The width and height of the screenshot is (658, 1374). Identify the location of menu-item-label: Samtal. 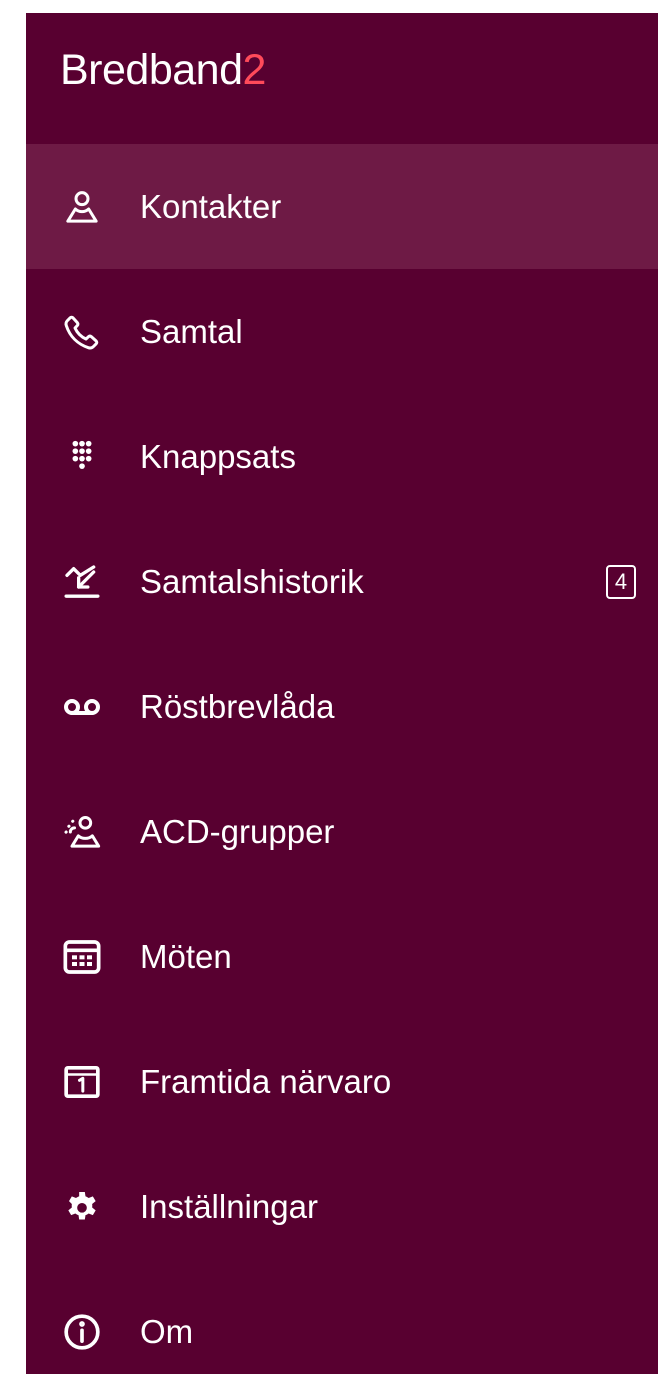
(191, 331).